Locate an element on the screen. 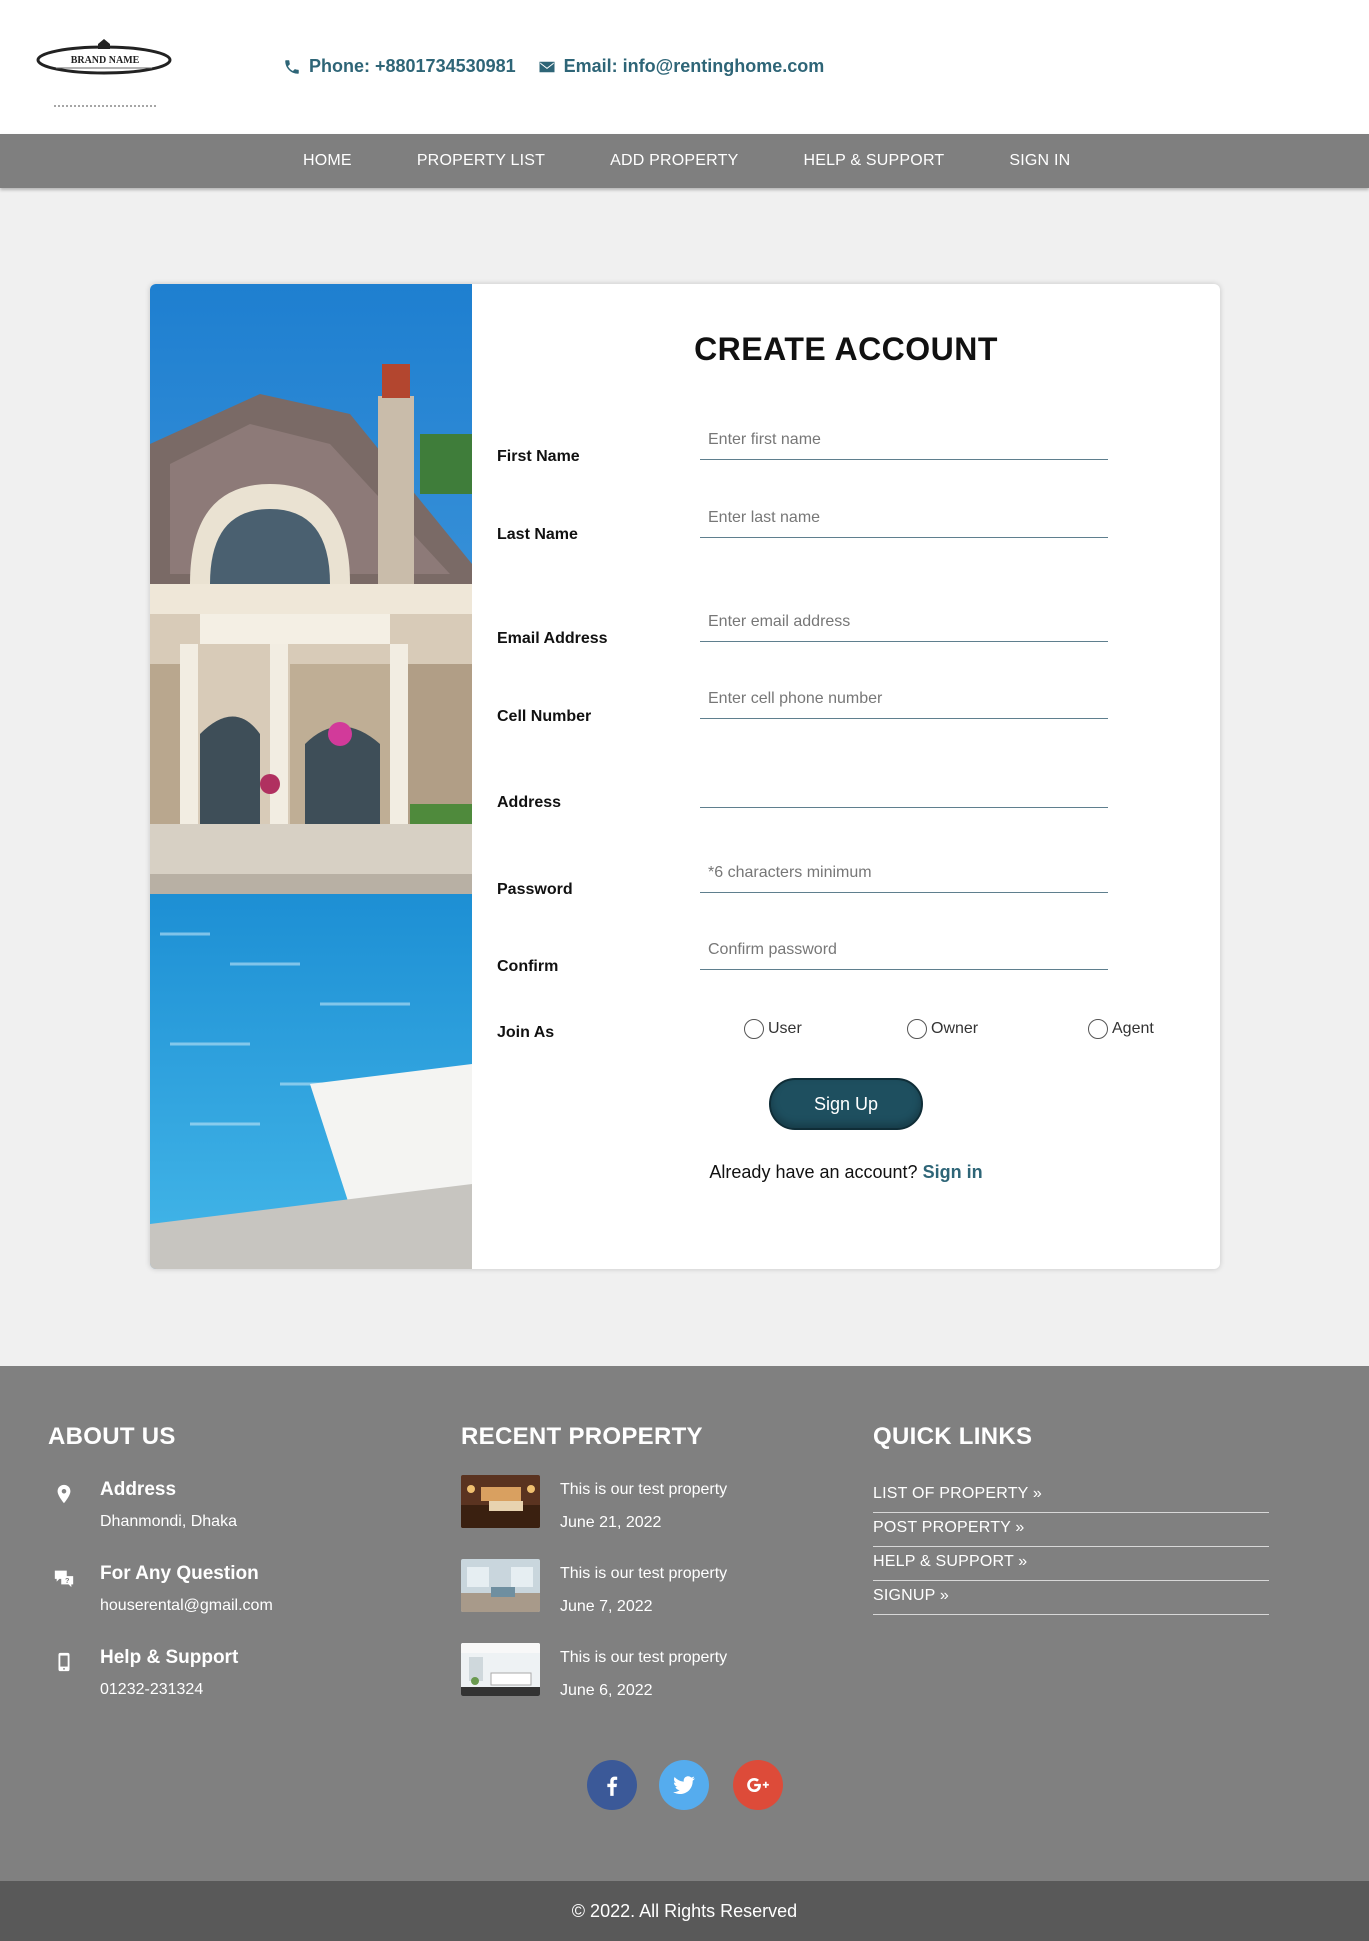 This screenshot has width=1369, height=1941. about-address-value: Dhanmondi, Dhaka is located at coordinates (168, 1521).